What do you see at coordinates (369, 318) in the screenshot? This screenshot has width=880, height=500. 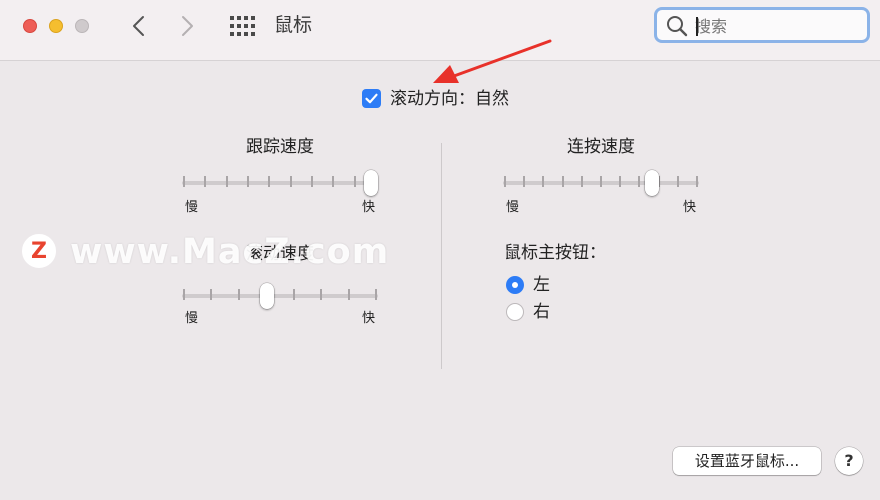 I see `scroll-speed-max-label: 快` at bounding box center [369, 318].